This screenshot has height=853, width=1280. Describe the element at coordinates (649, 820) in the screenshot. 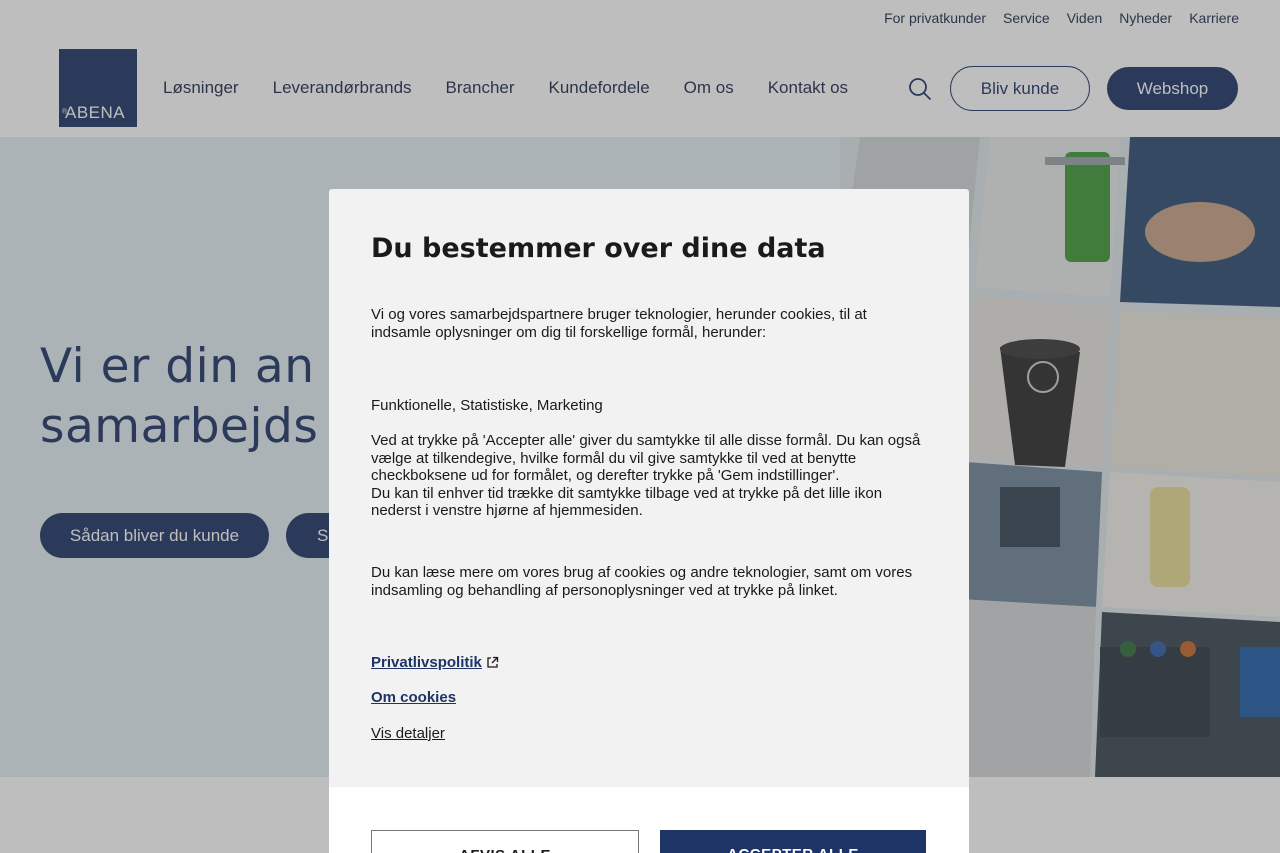

I see `modal-footer: AFVIS ALLE ACCEPTER ALLE` at that location.